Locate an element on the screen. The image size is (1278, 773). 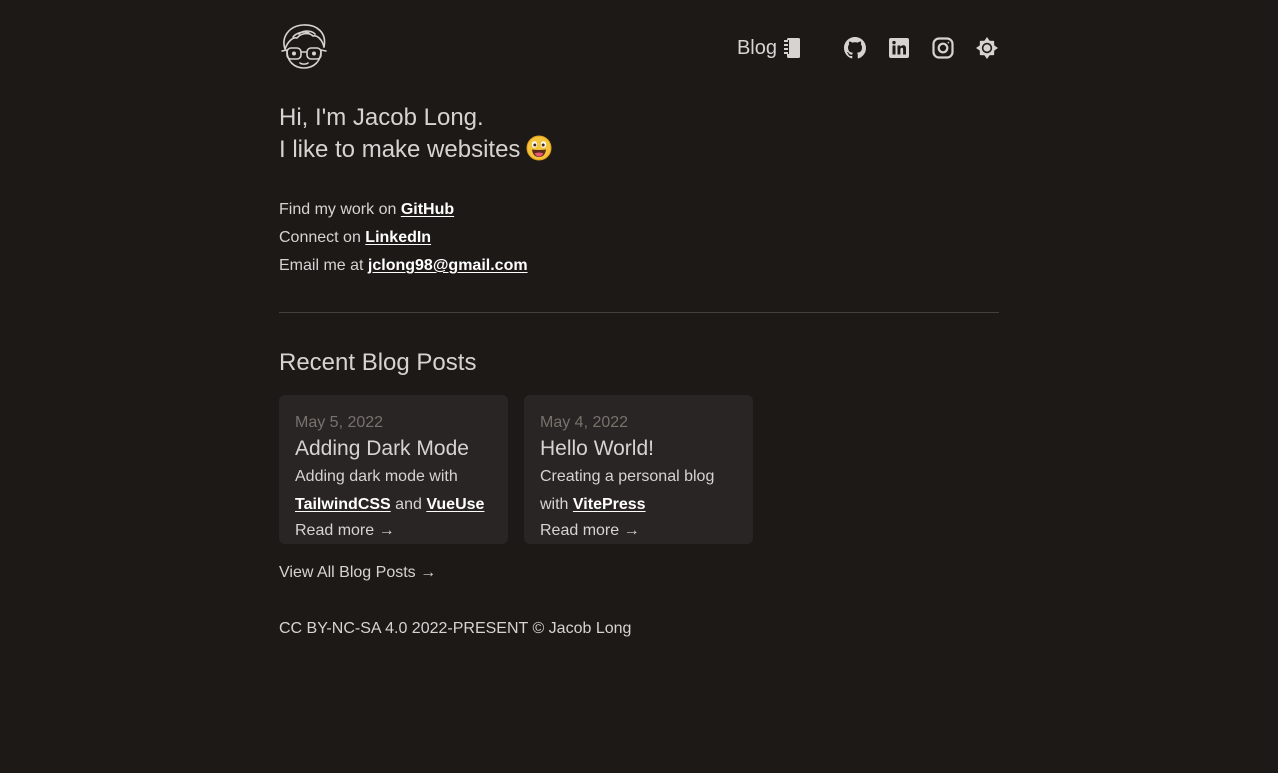
post-title: Adding Dark Mode is located at coordinates (393, 449).